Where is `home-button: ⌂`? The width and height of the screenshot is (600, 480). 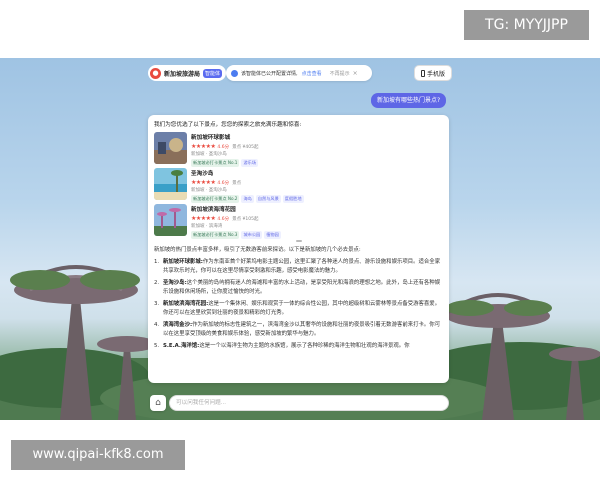
home-button: ⌂ is located at coordinates (158, 403).